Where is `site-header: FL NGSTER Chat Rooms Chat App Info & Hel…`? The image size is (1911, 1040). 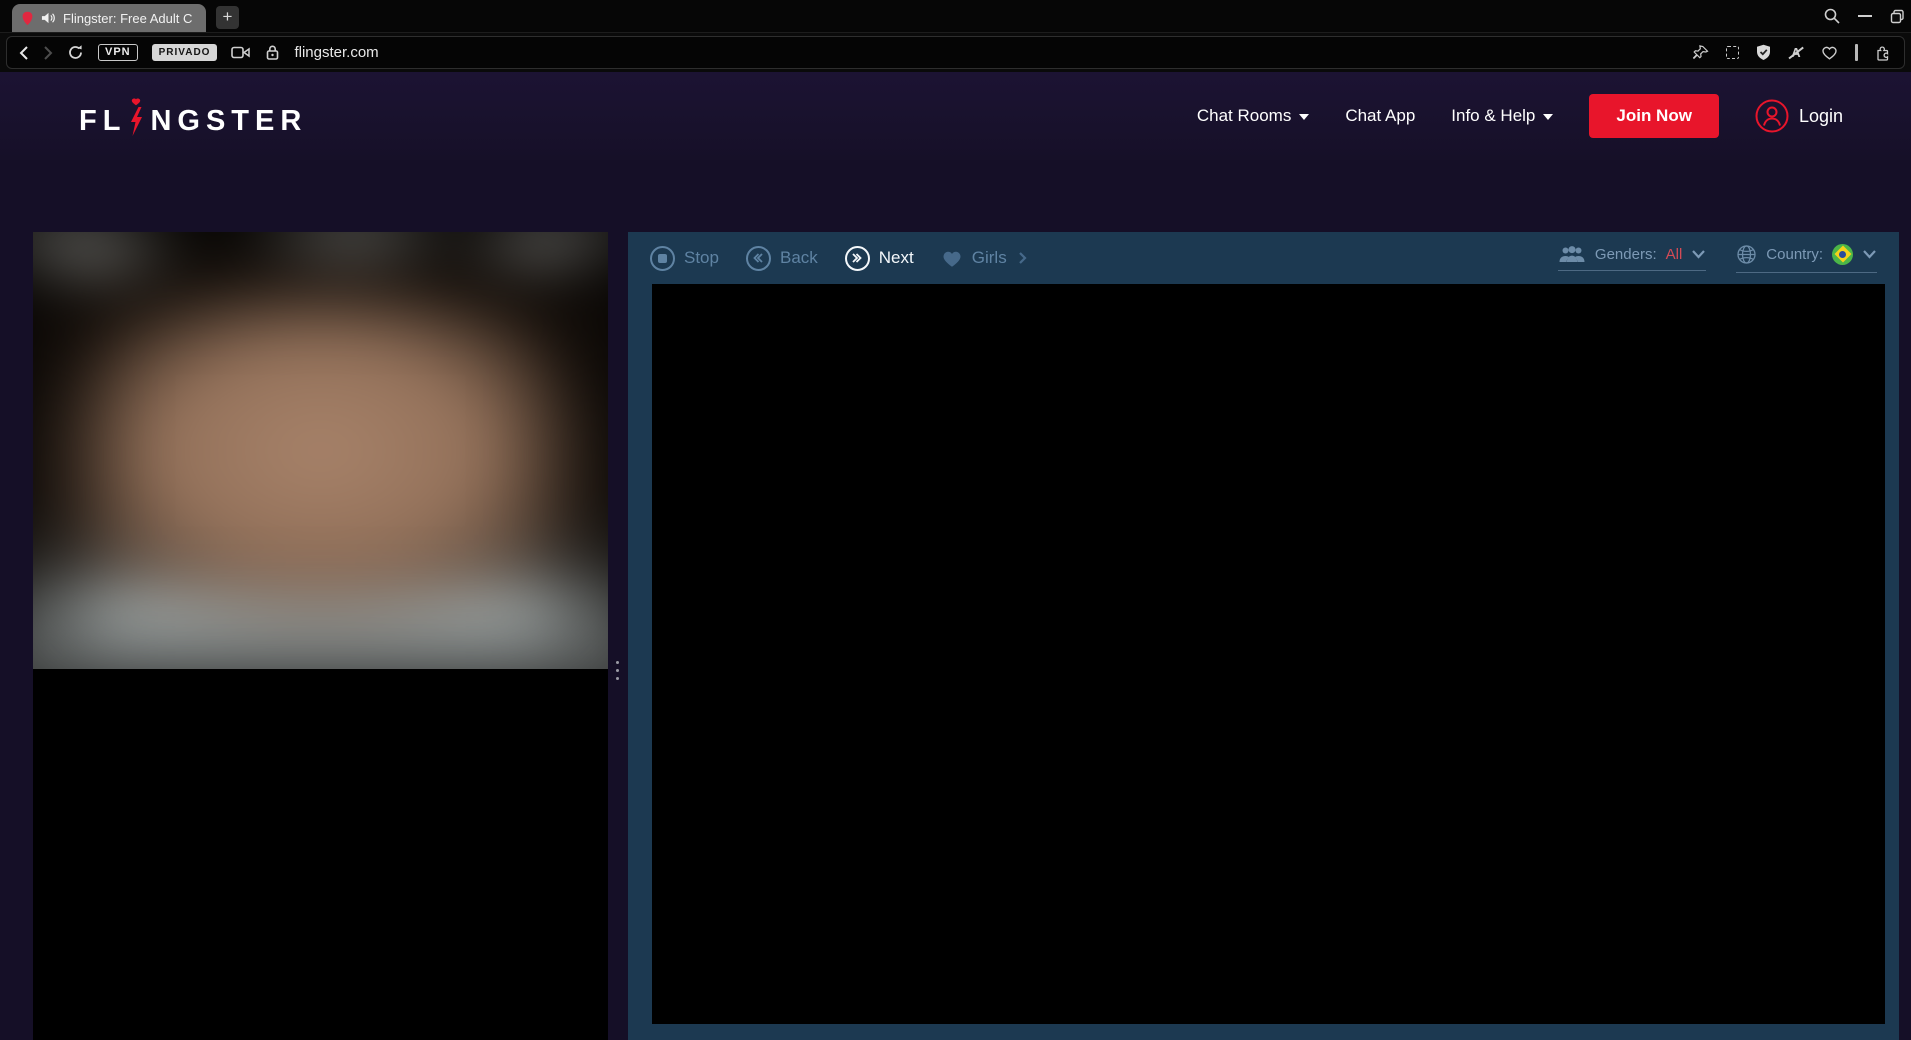
site-header: FL NGSTER Chat Rooms Chat App Info & Hel… is located at coordinates (955, 116).